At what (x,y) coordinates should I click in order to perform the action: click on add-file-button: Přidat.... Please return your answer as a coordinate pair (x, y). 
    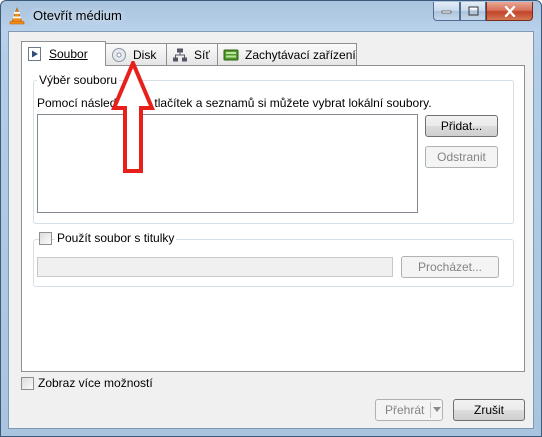
    Looking at the image, I should click on (461, 126).